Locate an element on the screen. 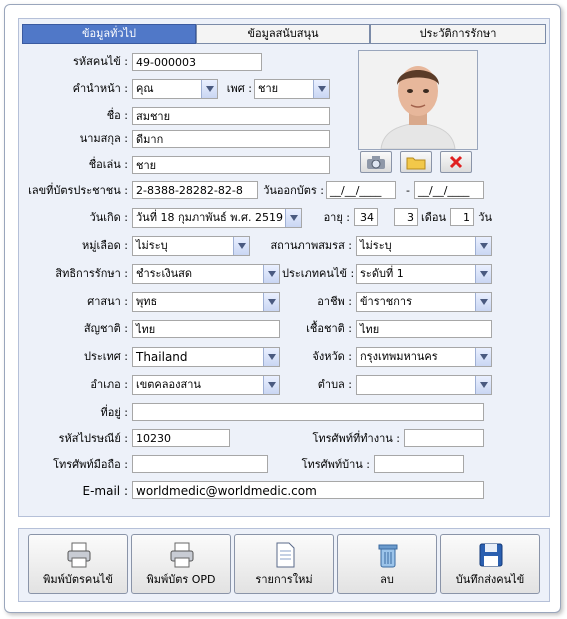 This screenshot has height=619, width=567. delete-label: ลบ is located at coordinates (387, 579).